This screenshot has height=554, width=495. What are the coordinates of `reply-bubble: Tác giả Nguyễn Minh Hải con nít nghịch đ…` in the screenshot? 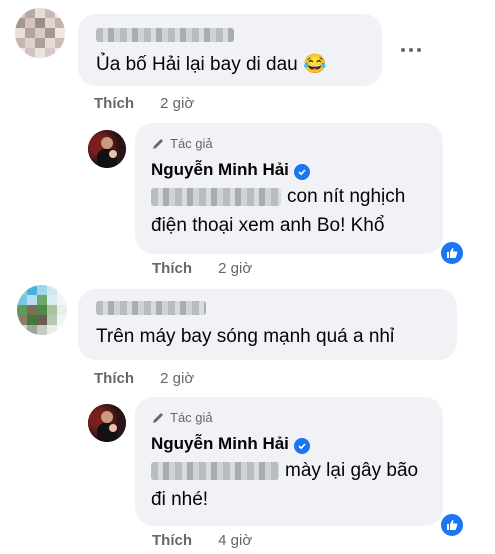 It's located at (289, 188).